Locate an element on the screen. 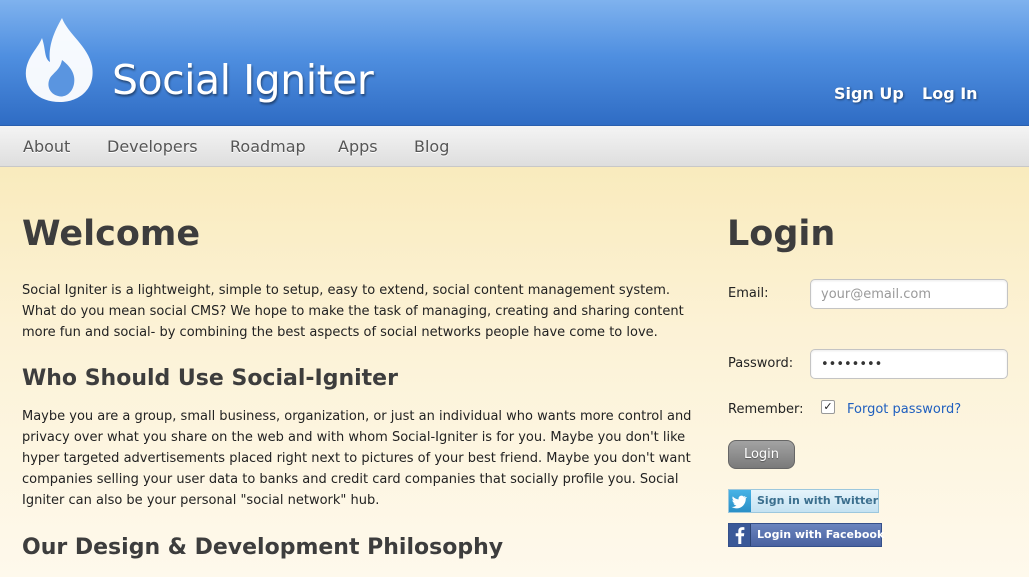 The image size is (1029, 577). flame-icon is located at coordinates (59, 60).